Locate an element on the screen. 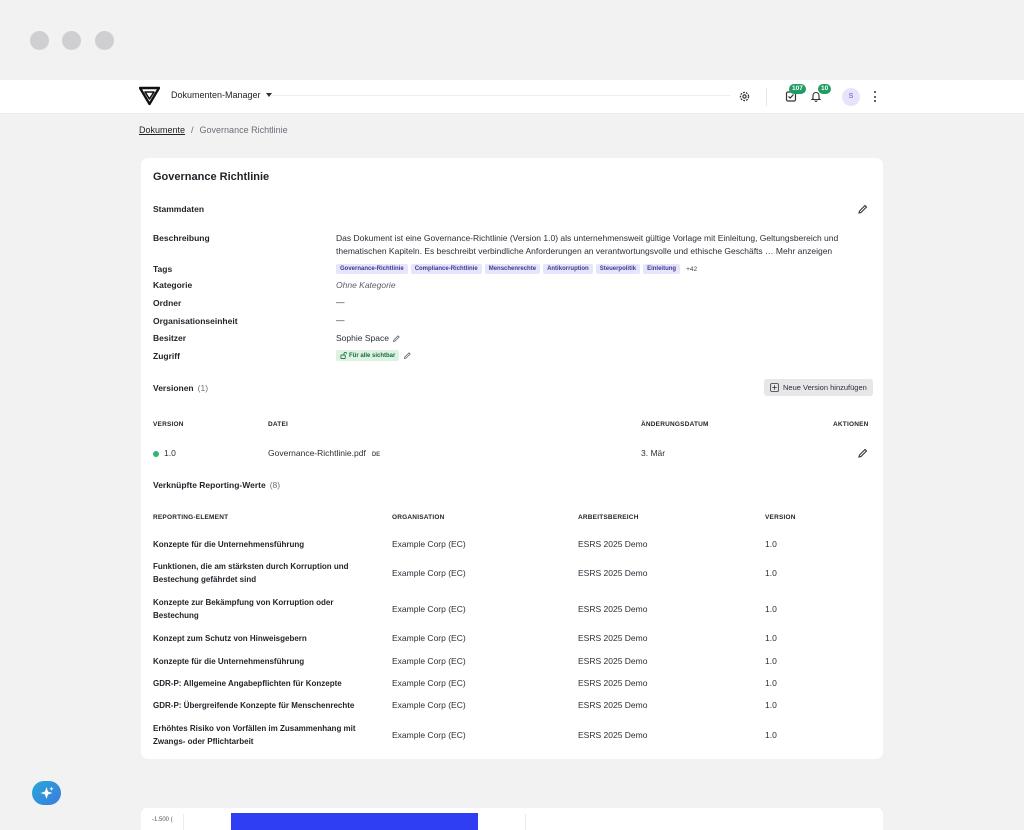 The width and height of the screenshot is (1024, 830). topbar-divider is located at coordinates (500, 95).